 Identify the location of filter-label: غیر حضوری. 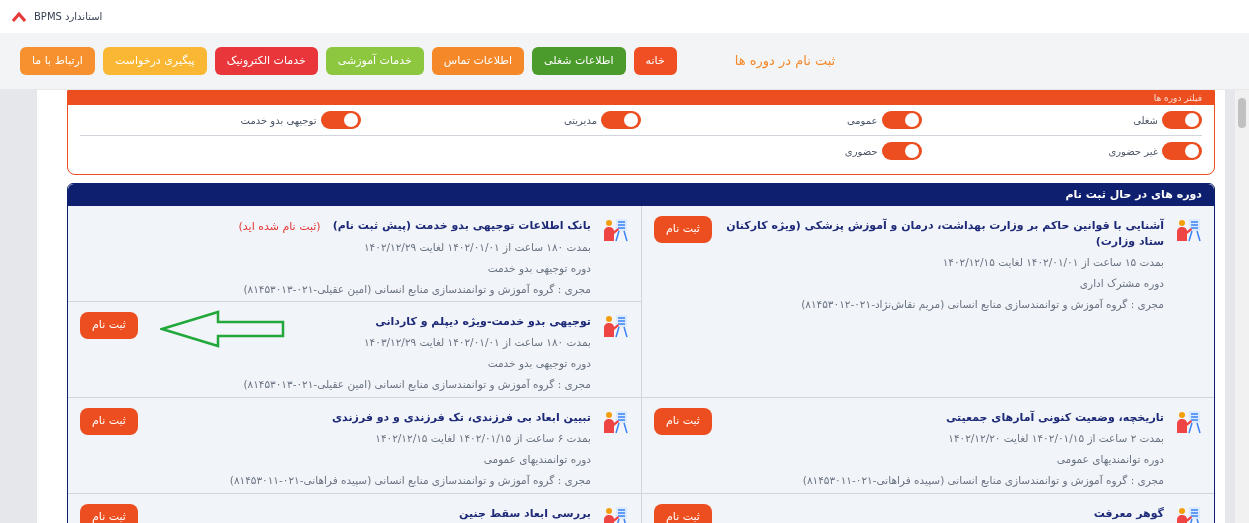
(1133, 151).